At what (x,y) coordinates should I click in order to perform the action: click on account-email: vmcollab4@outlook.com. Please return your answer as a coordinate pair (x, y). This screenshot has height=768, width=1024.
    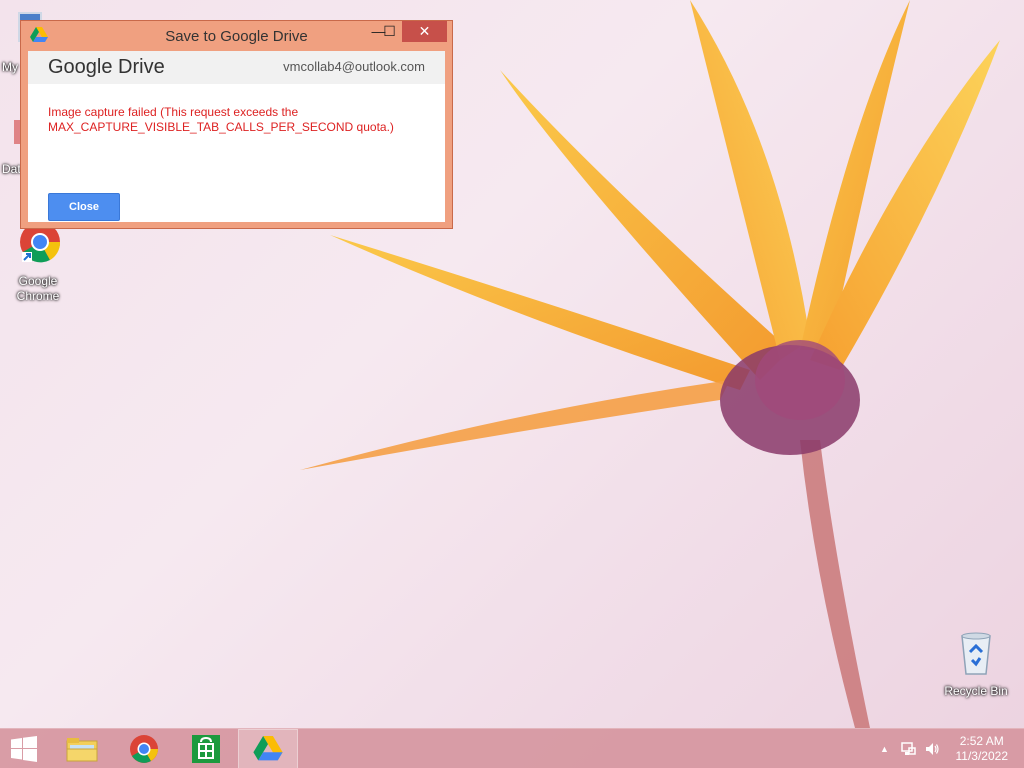
    Looking at the image, I should click on (354, 66).